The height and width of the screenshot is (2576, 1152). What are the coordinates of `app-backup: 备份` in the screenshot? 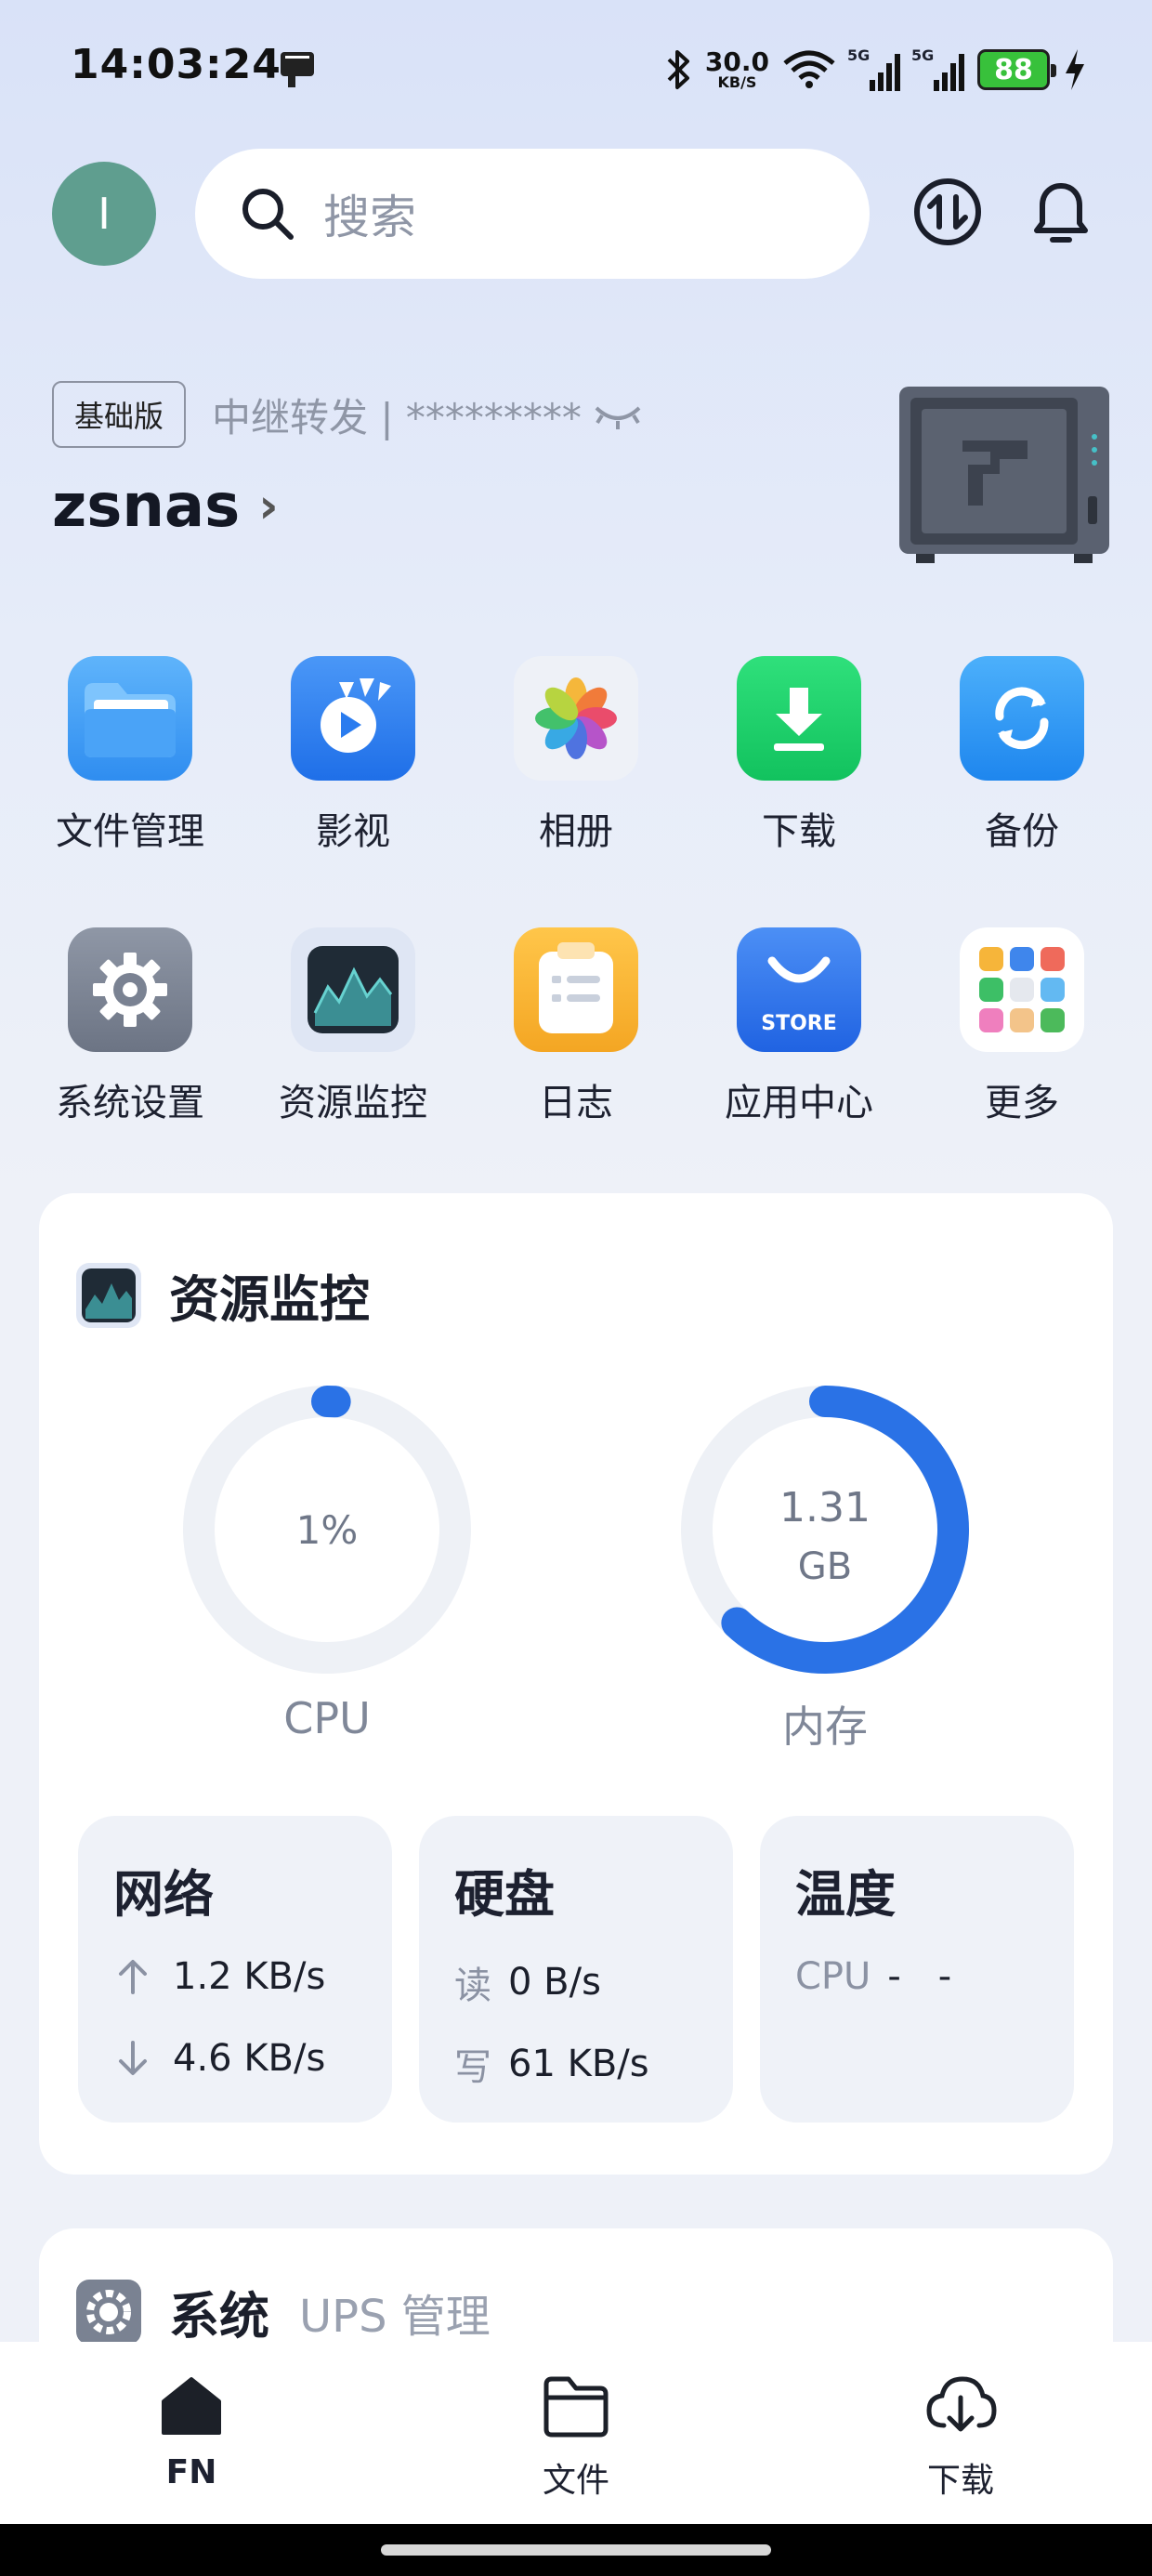 It's located at (1022, 755).